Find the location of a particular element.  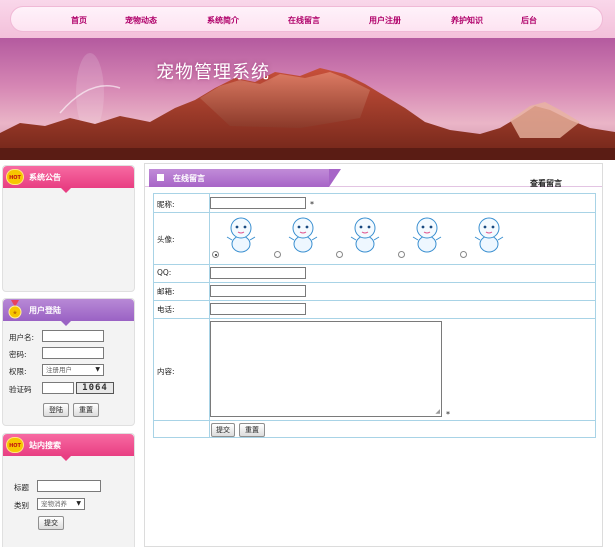

captcha-input is located at coordinates (58, 388).